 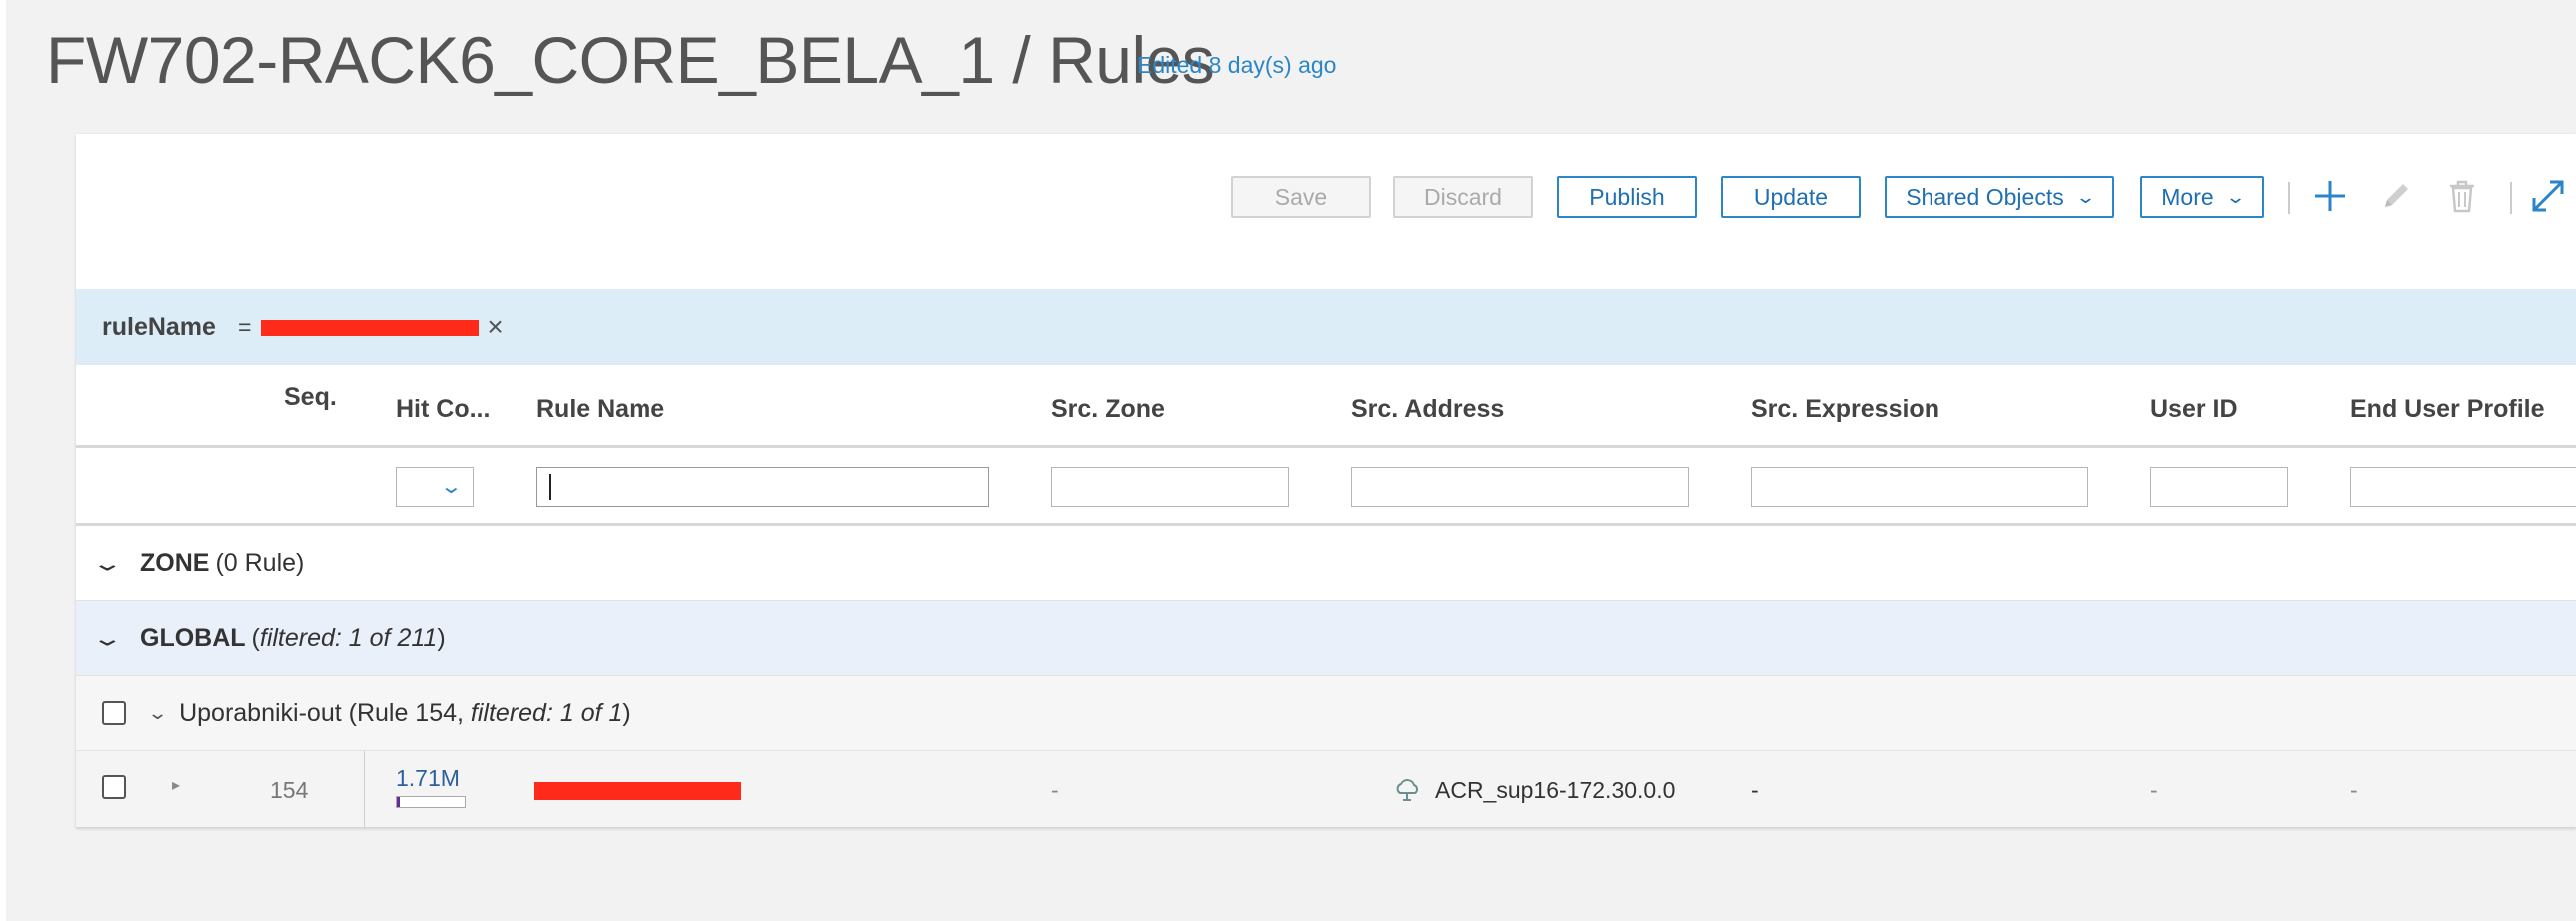 What do you see at coordinates (1326, 563) in the screenshot?
I see `group-row-zone: ⌄ ZONE (0 Rule)` at bounding box center [1326, 563].